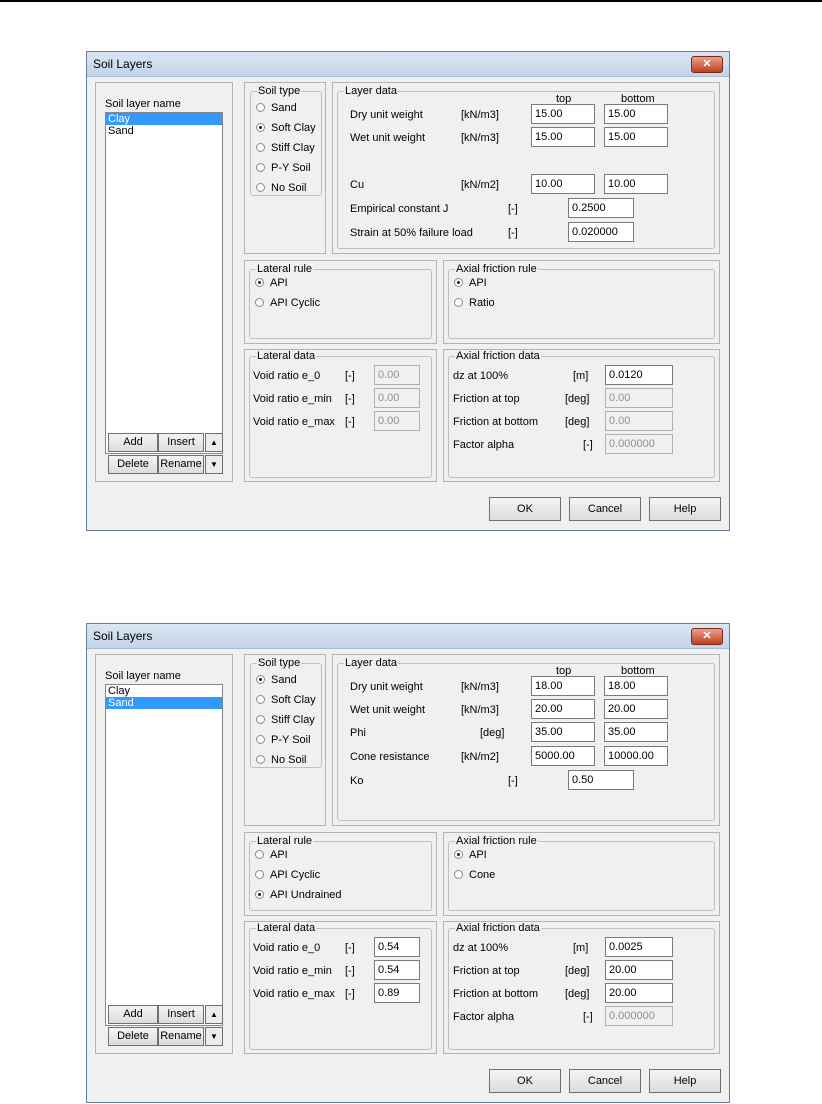 The width and height of the screenshot is (822, 1104). What do you see at coordinates (636, 686) in the screenshot?
I see `dry-unit-weight-bottom-input: 18.00` at bounding box center [636, 686].